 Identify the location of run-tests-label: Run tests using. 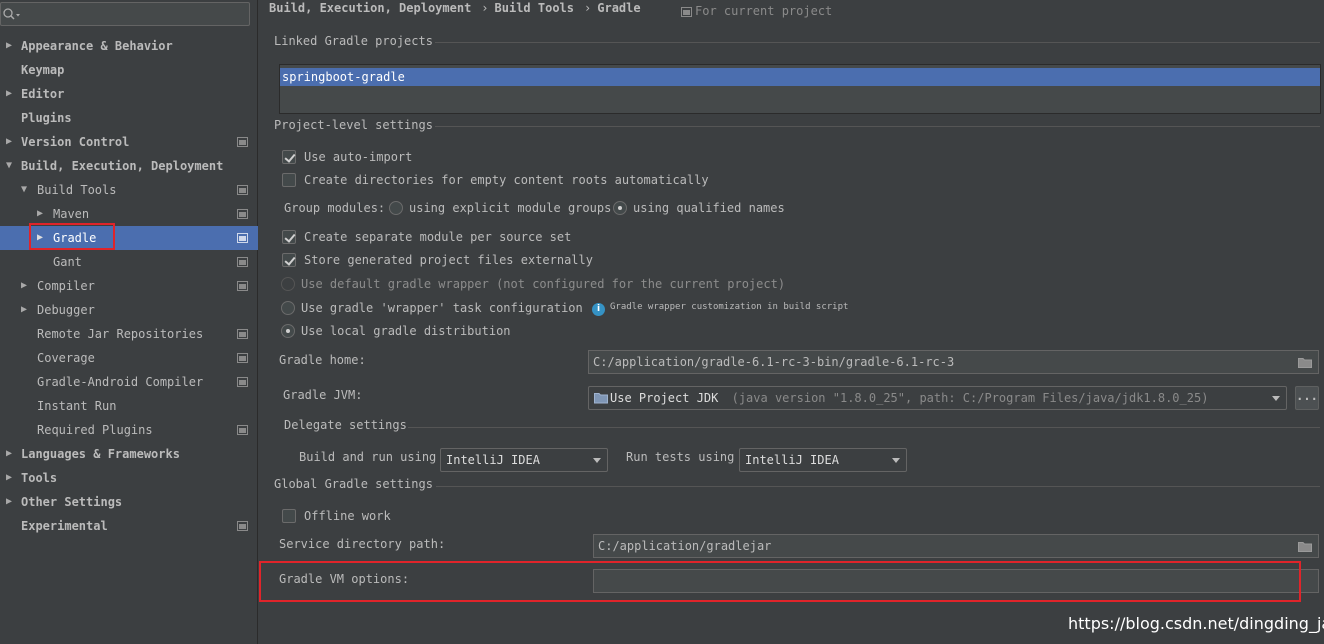
(680, 457).